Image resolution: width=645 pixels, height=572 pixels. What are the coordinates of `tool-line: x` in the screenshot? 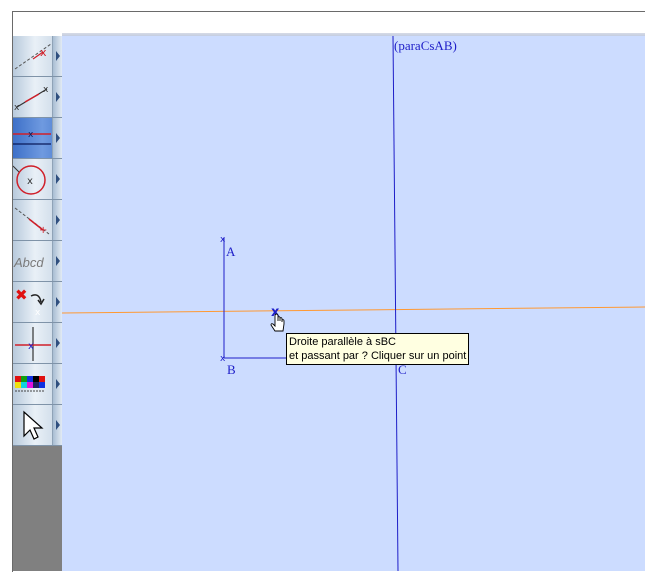 It's located at (37, 56).